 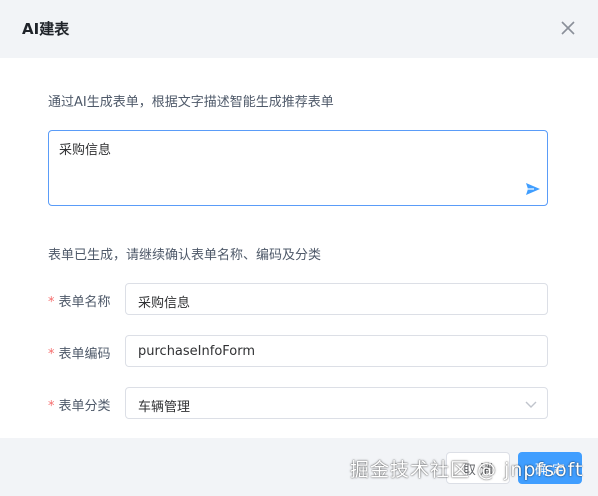 What do you see at coordinates (336, 299) in the screenshot?
I see `form-name-input: 采购信息` at bounding box center [336, 299].